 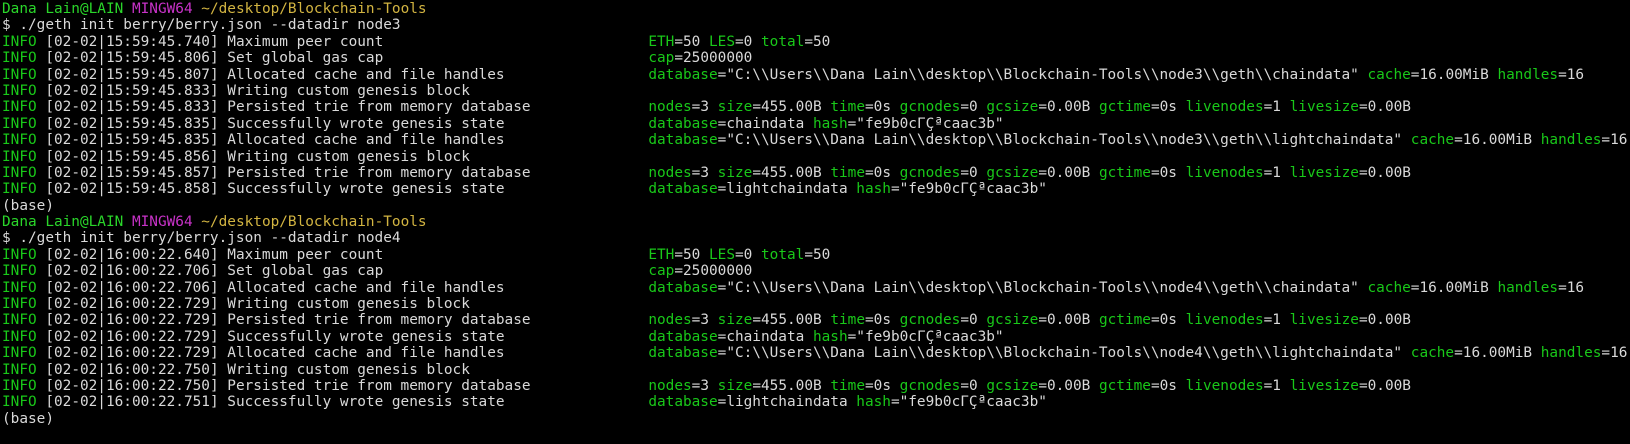 I want to click on log-field-value: 0.00B, so click(x=1389, y=320).